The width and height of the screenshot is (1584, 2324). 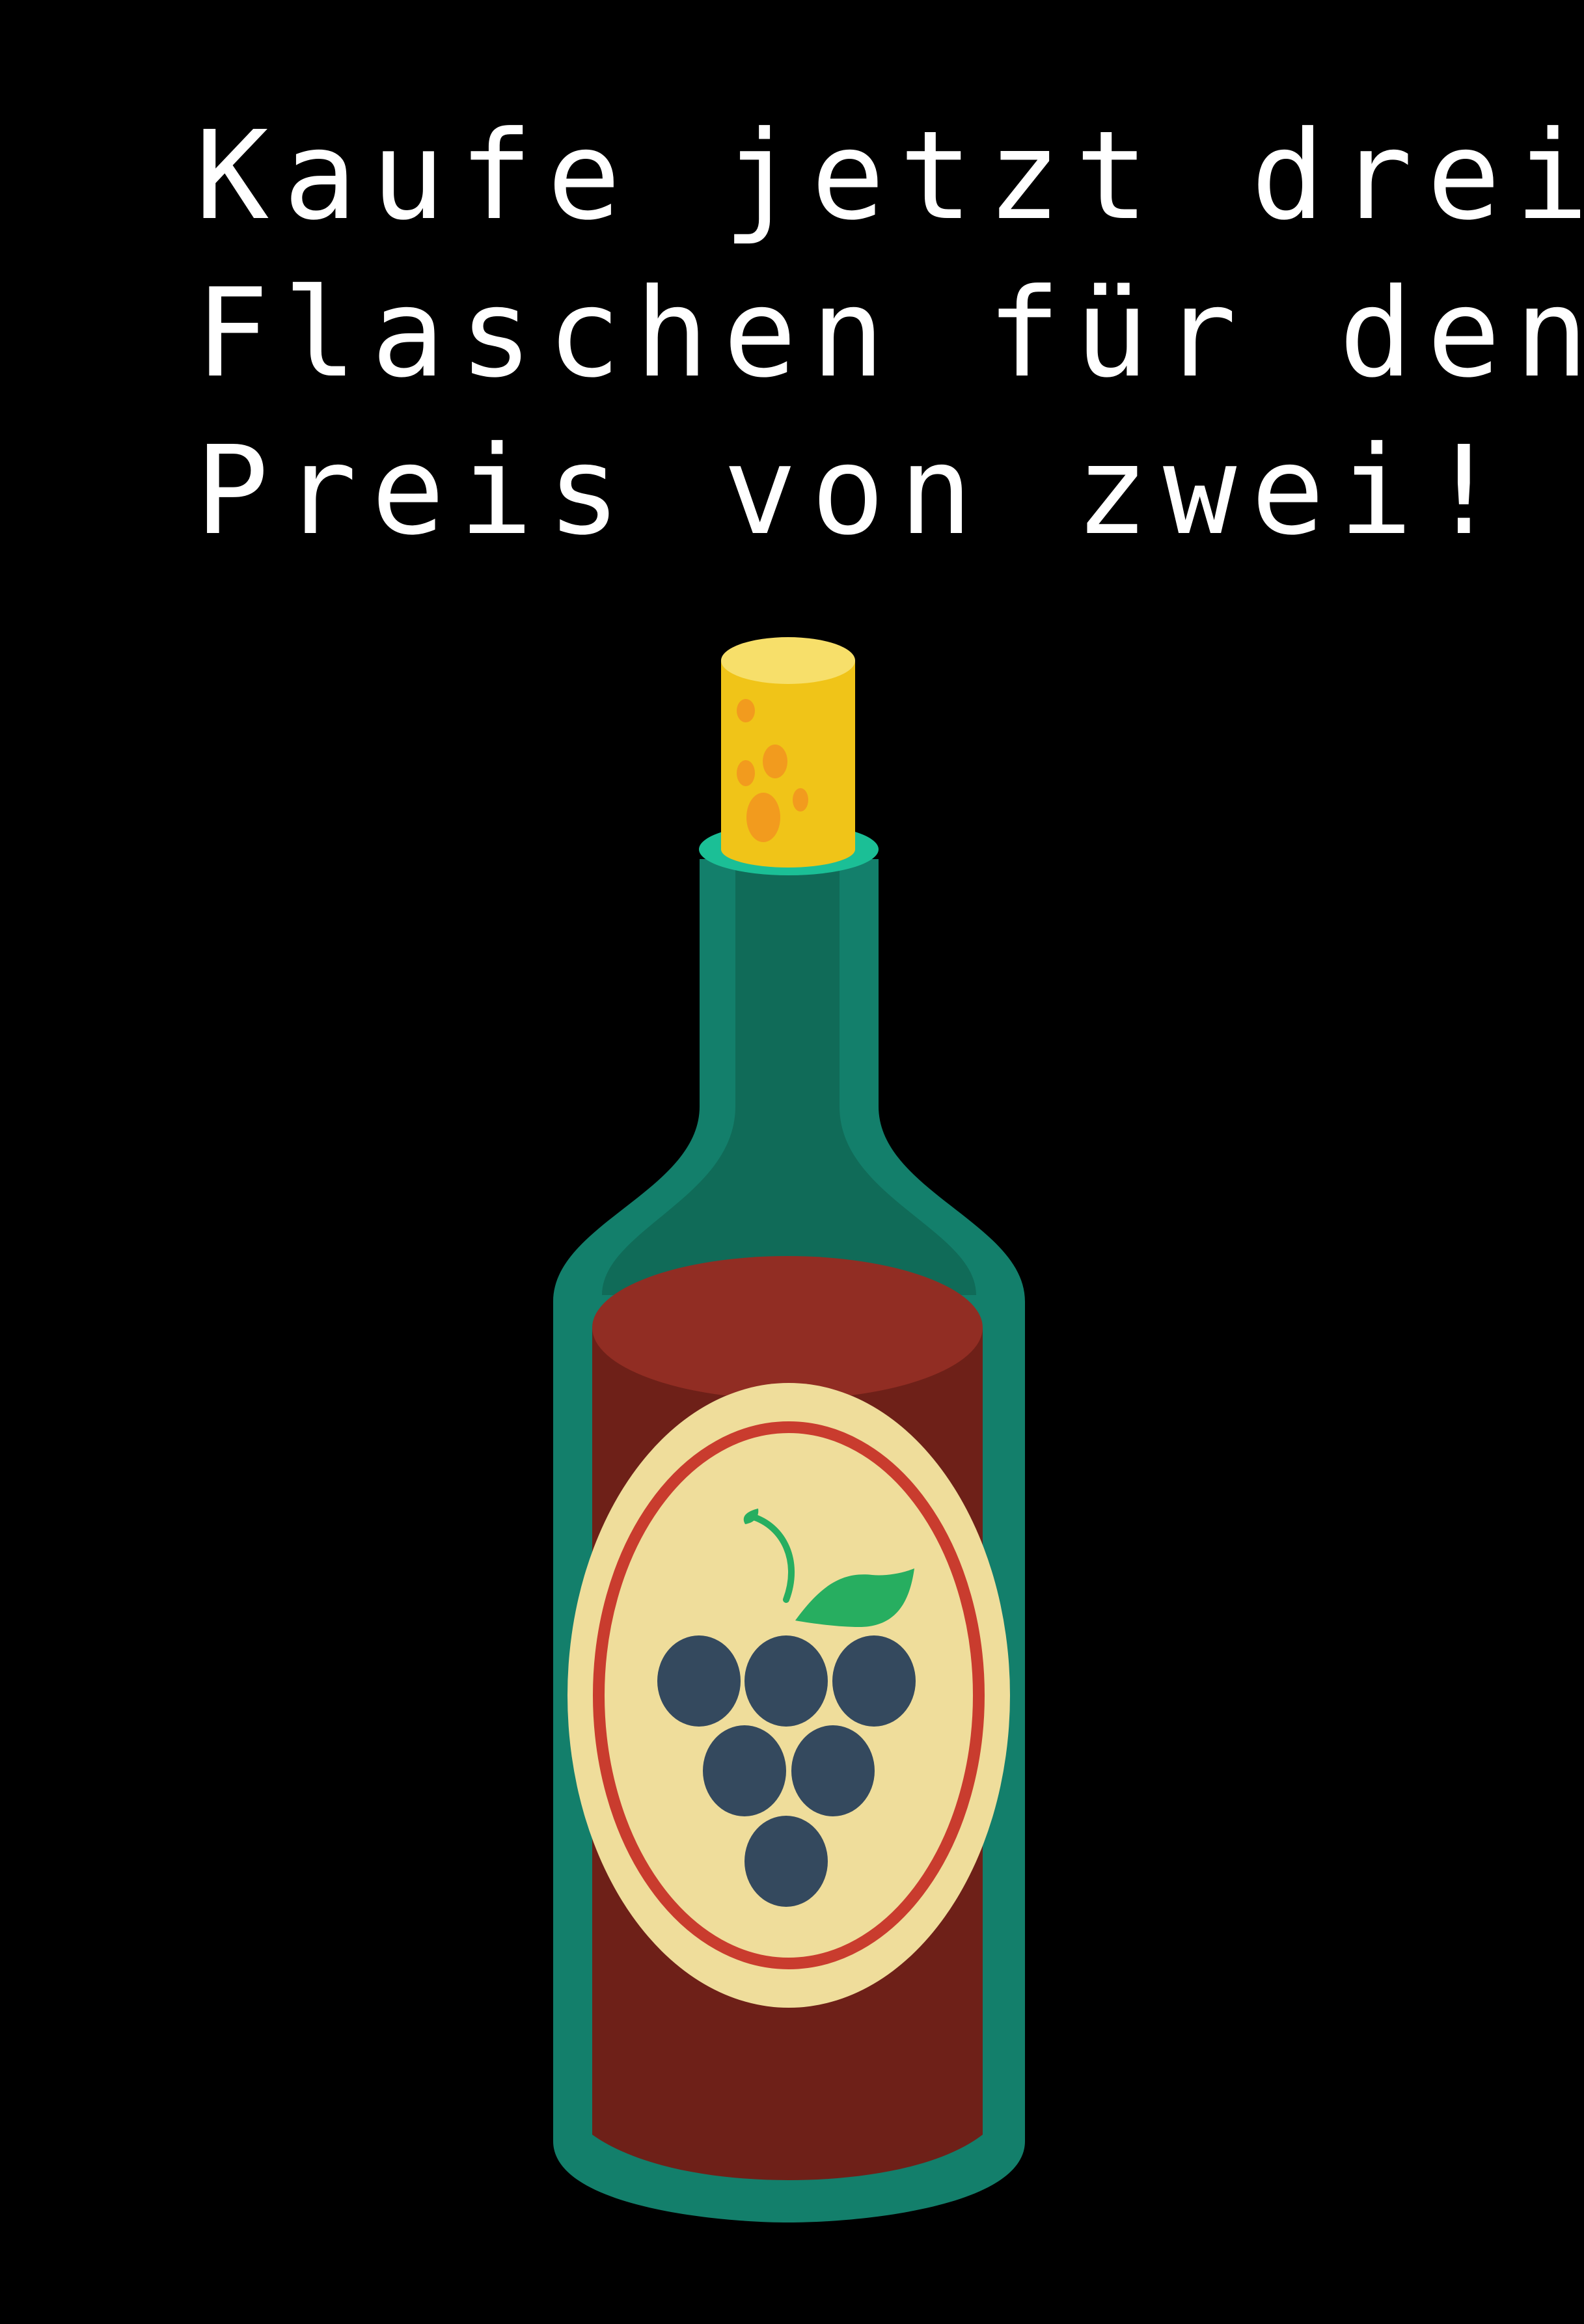 I want to click on wine-surface, so click(x=787, y=1327).